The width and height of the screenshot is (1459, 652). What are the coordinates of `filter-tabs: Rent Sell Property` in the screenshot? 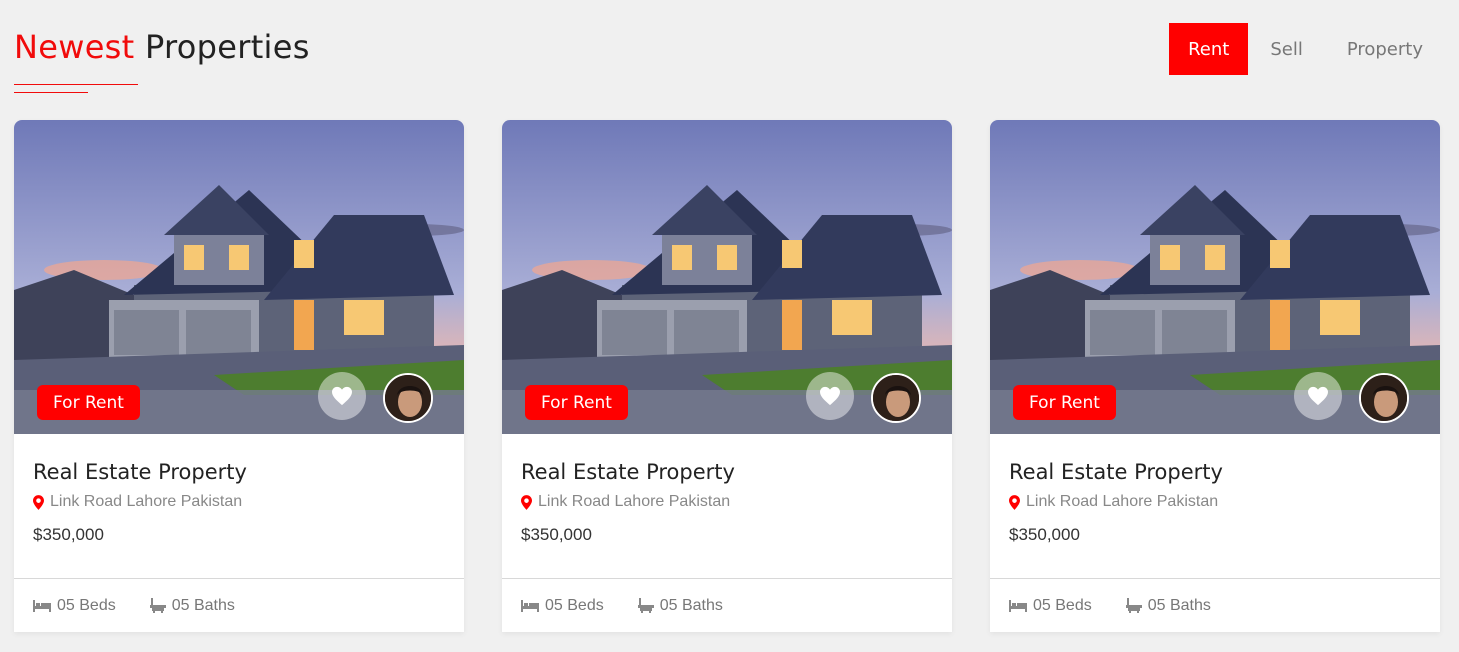 It's located at (1307, 49).